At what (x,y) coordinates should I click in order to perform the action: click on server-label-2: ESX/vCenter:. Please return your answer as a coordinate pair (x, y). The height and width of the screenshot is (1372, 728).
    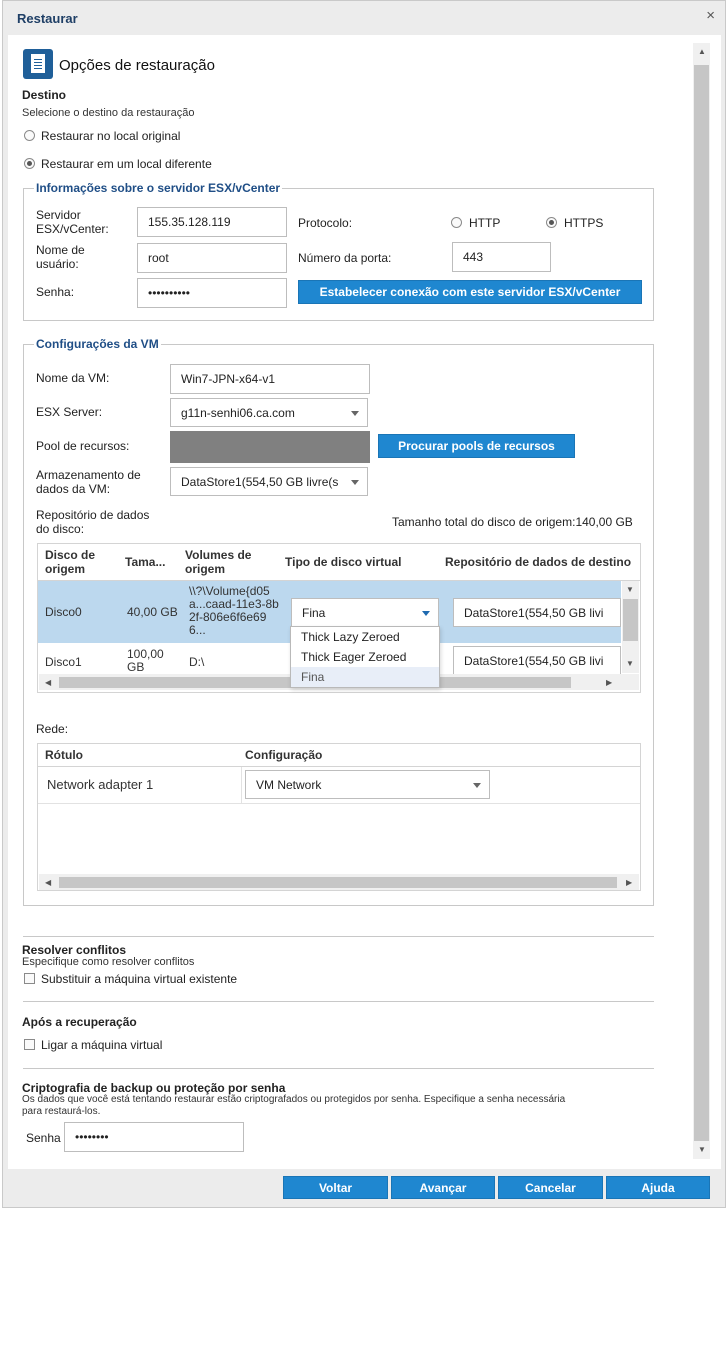
    Looking at the image, I should click on (72, 229).